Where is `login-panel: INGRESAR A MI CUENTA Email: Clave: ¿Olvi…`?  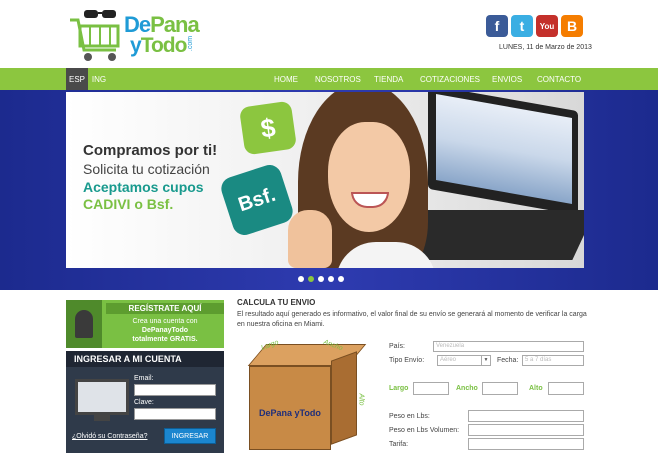 login-panel: INGRESAR A MI CUENTA Email: Clave: ¿Olvi… is located at coordinates (145, 402).